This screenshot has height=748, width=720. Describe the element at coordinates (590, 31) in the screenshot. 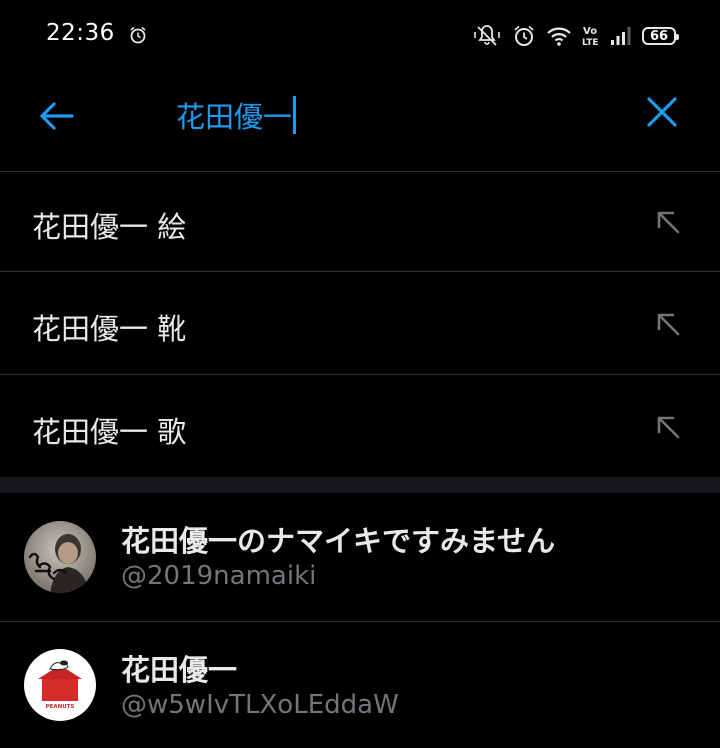

I see `svg-text: Vo` at that location.